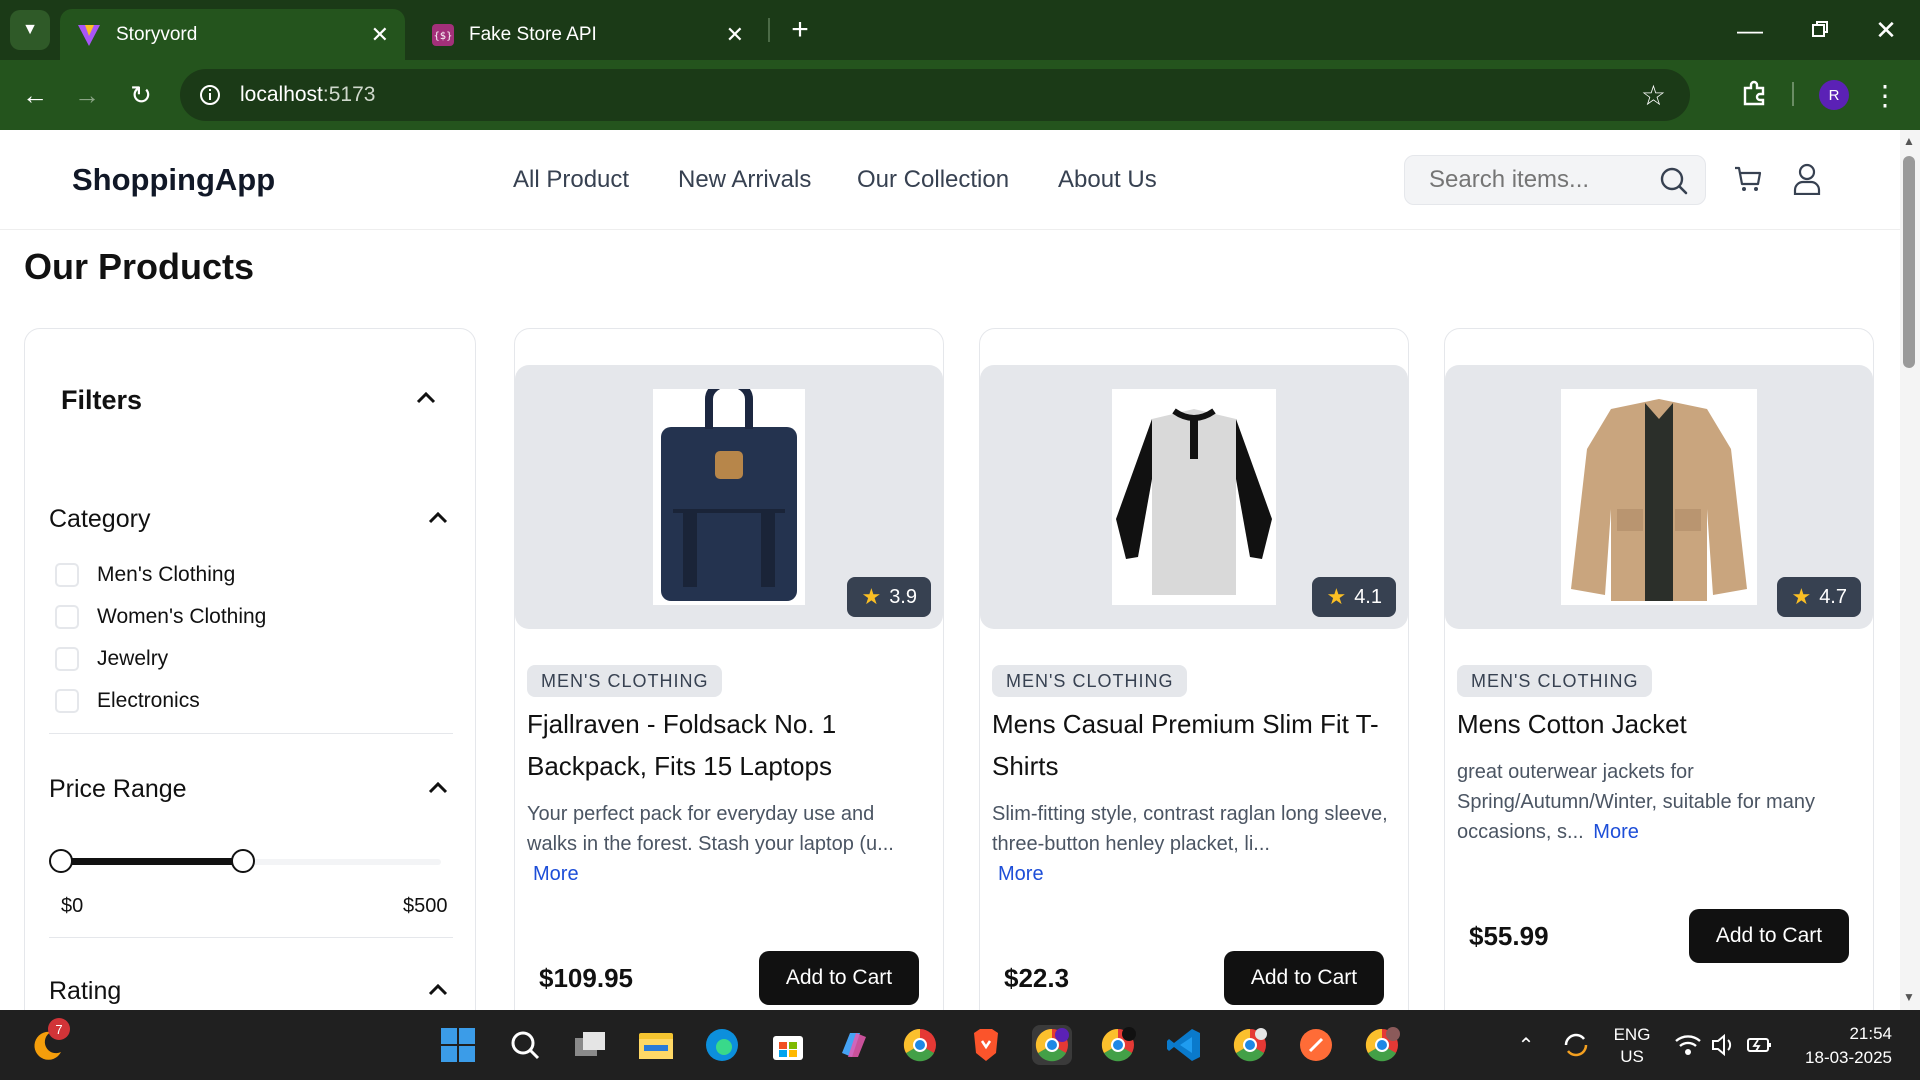 Image resolution: width=1920 pixels, height=1080 pixels. I want to click on edge-browser-icon, so click(722, 1045).